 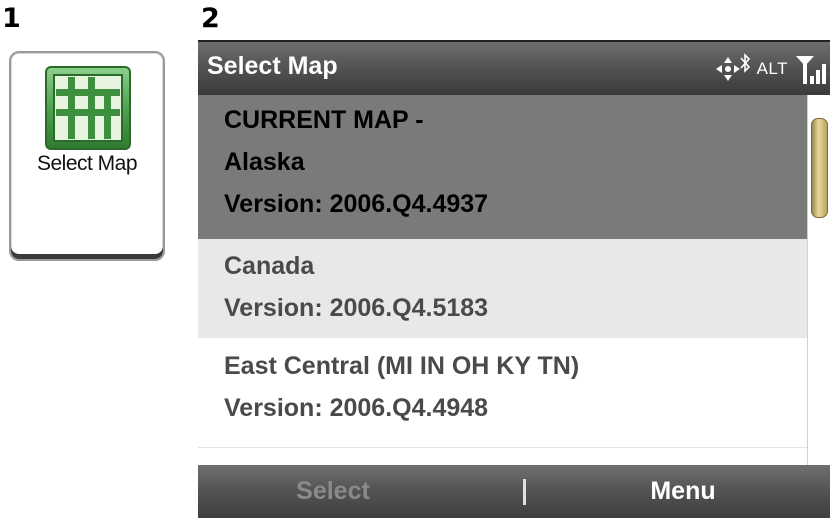 I want to click on select-softkey: Select, so click(x=333, y=491).